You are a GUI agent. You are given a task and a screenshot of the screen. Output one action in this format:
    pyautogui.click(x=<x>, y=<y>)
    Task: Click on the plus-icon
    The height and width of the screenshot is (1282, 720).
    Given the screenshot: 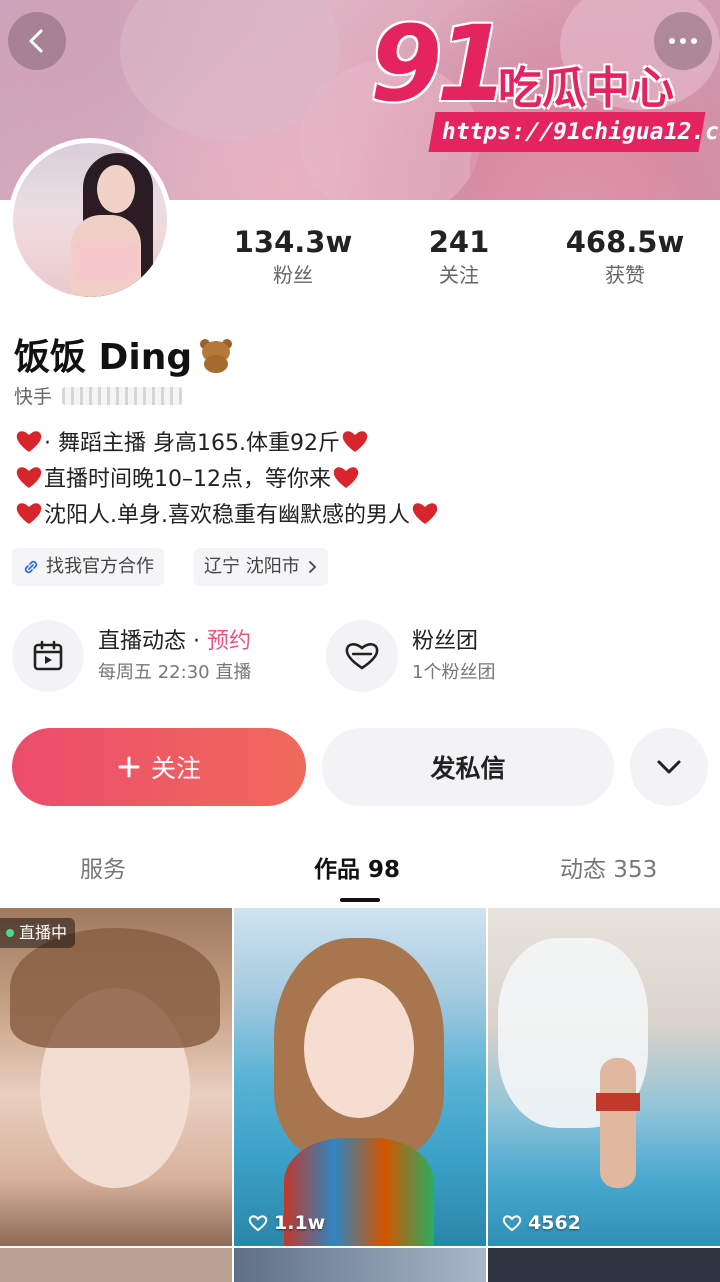 What is the action you would take?
    pyautogui.click(x=129, y=767)
    